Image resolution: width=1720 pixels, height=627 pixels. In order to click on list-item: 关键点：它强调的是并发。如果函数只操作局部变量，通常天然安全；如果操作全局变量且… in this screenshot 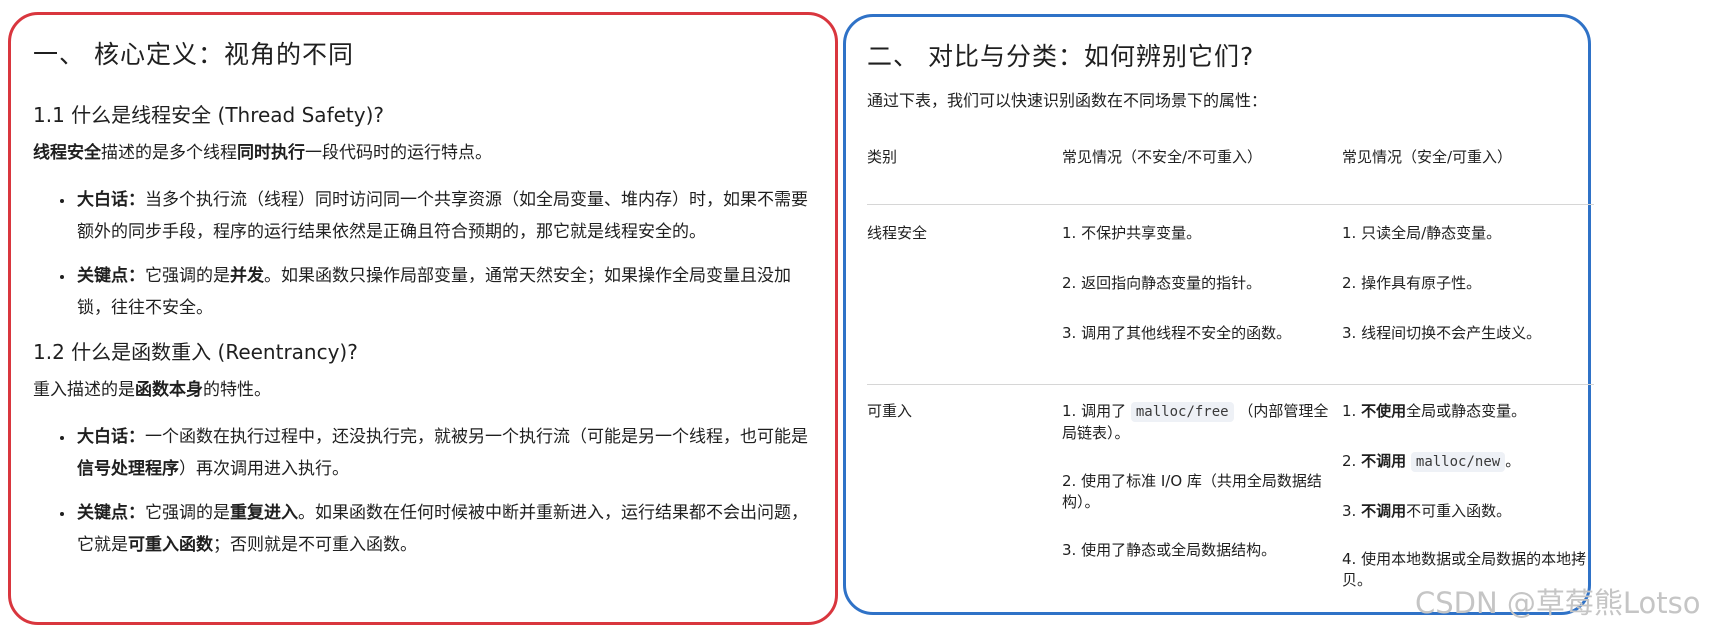, I will do `click(443, 292)`.